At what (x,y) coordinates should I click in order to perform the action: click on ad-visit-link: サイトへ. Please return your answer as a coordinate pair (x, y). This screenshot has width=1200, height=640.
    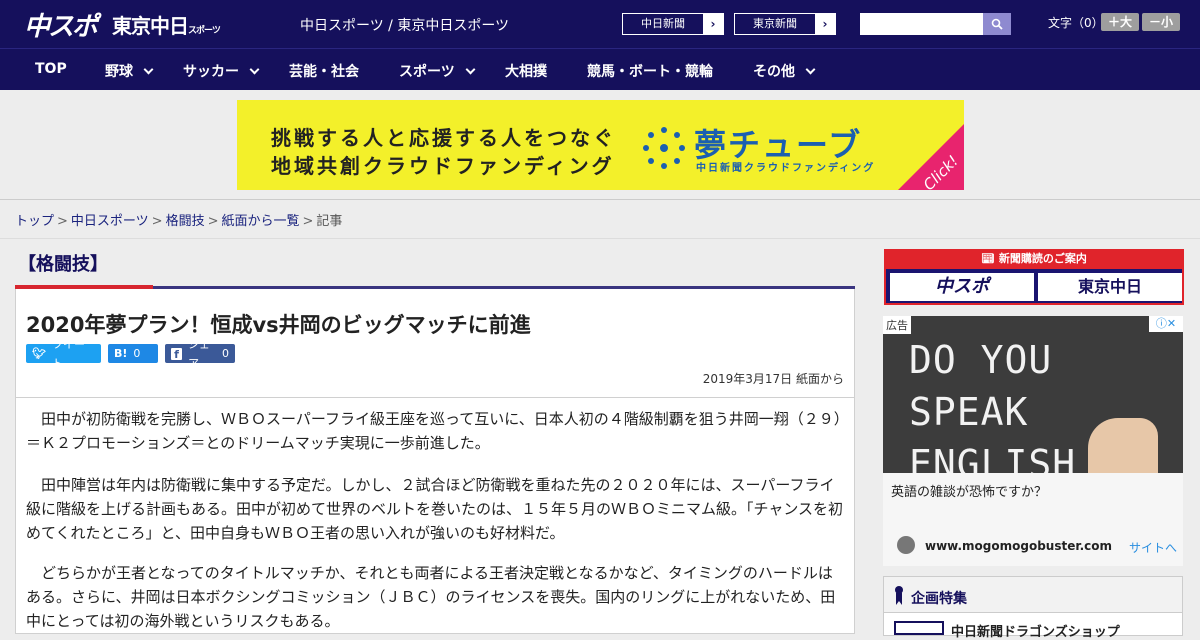
    Looking at the image, I should click on (1153, 547).